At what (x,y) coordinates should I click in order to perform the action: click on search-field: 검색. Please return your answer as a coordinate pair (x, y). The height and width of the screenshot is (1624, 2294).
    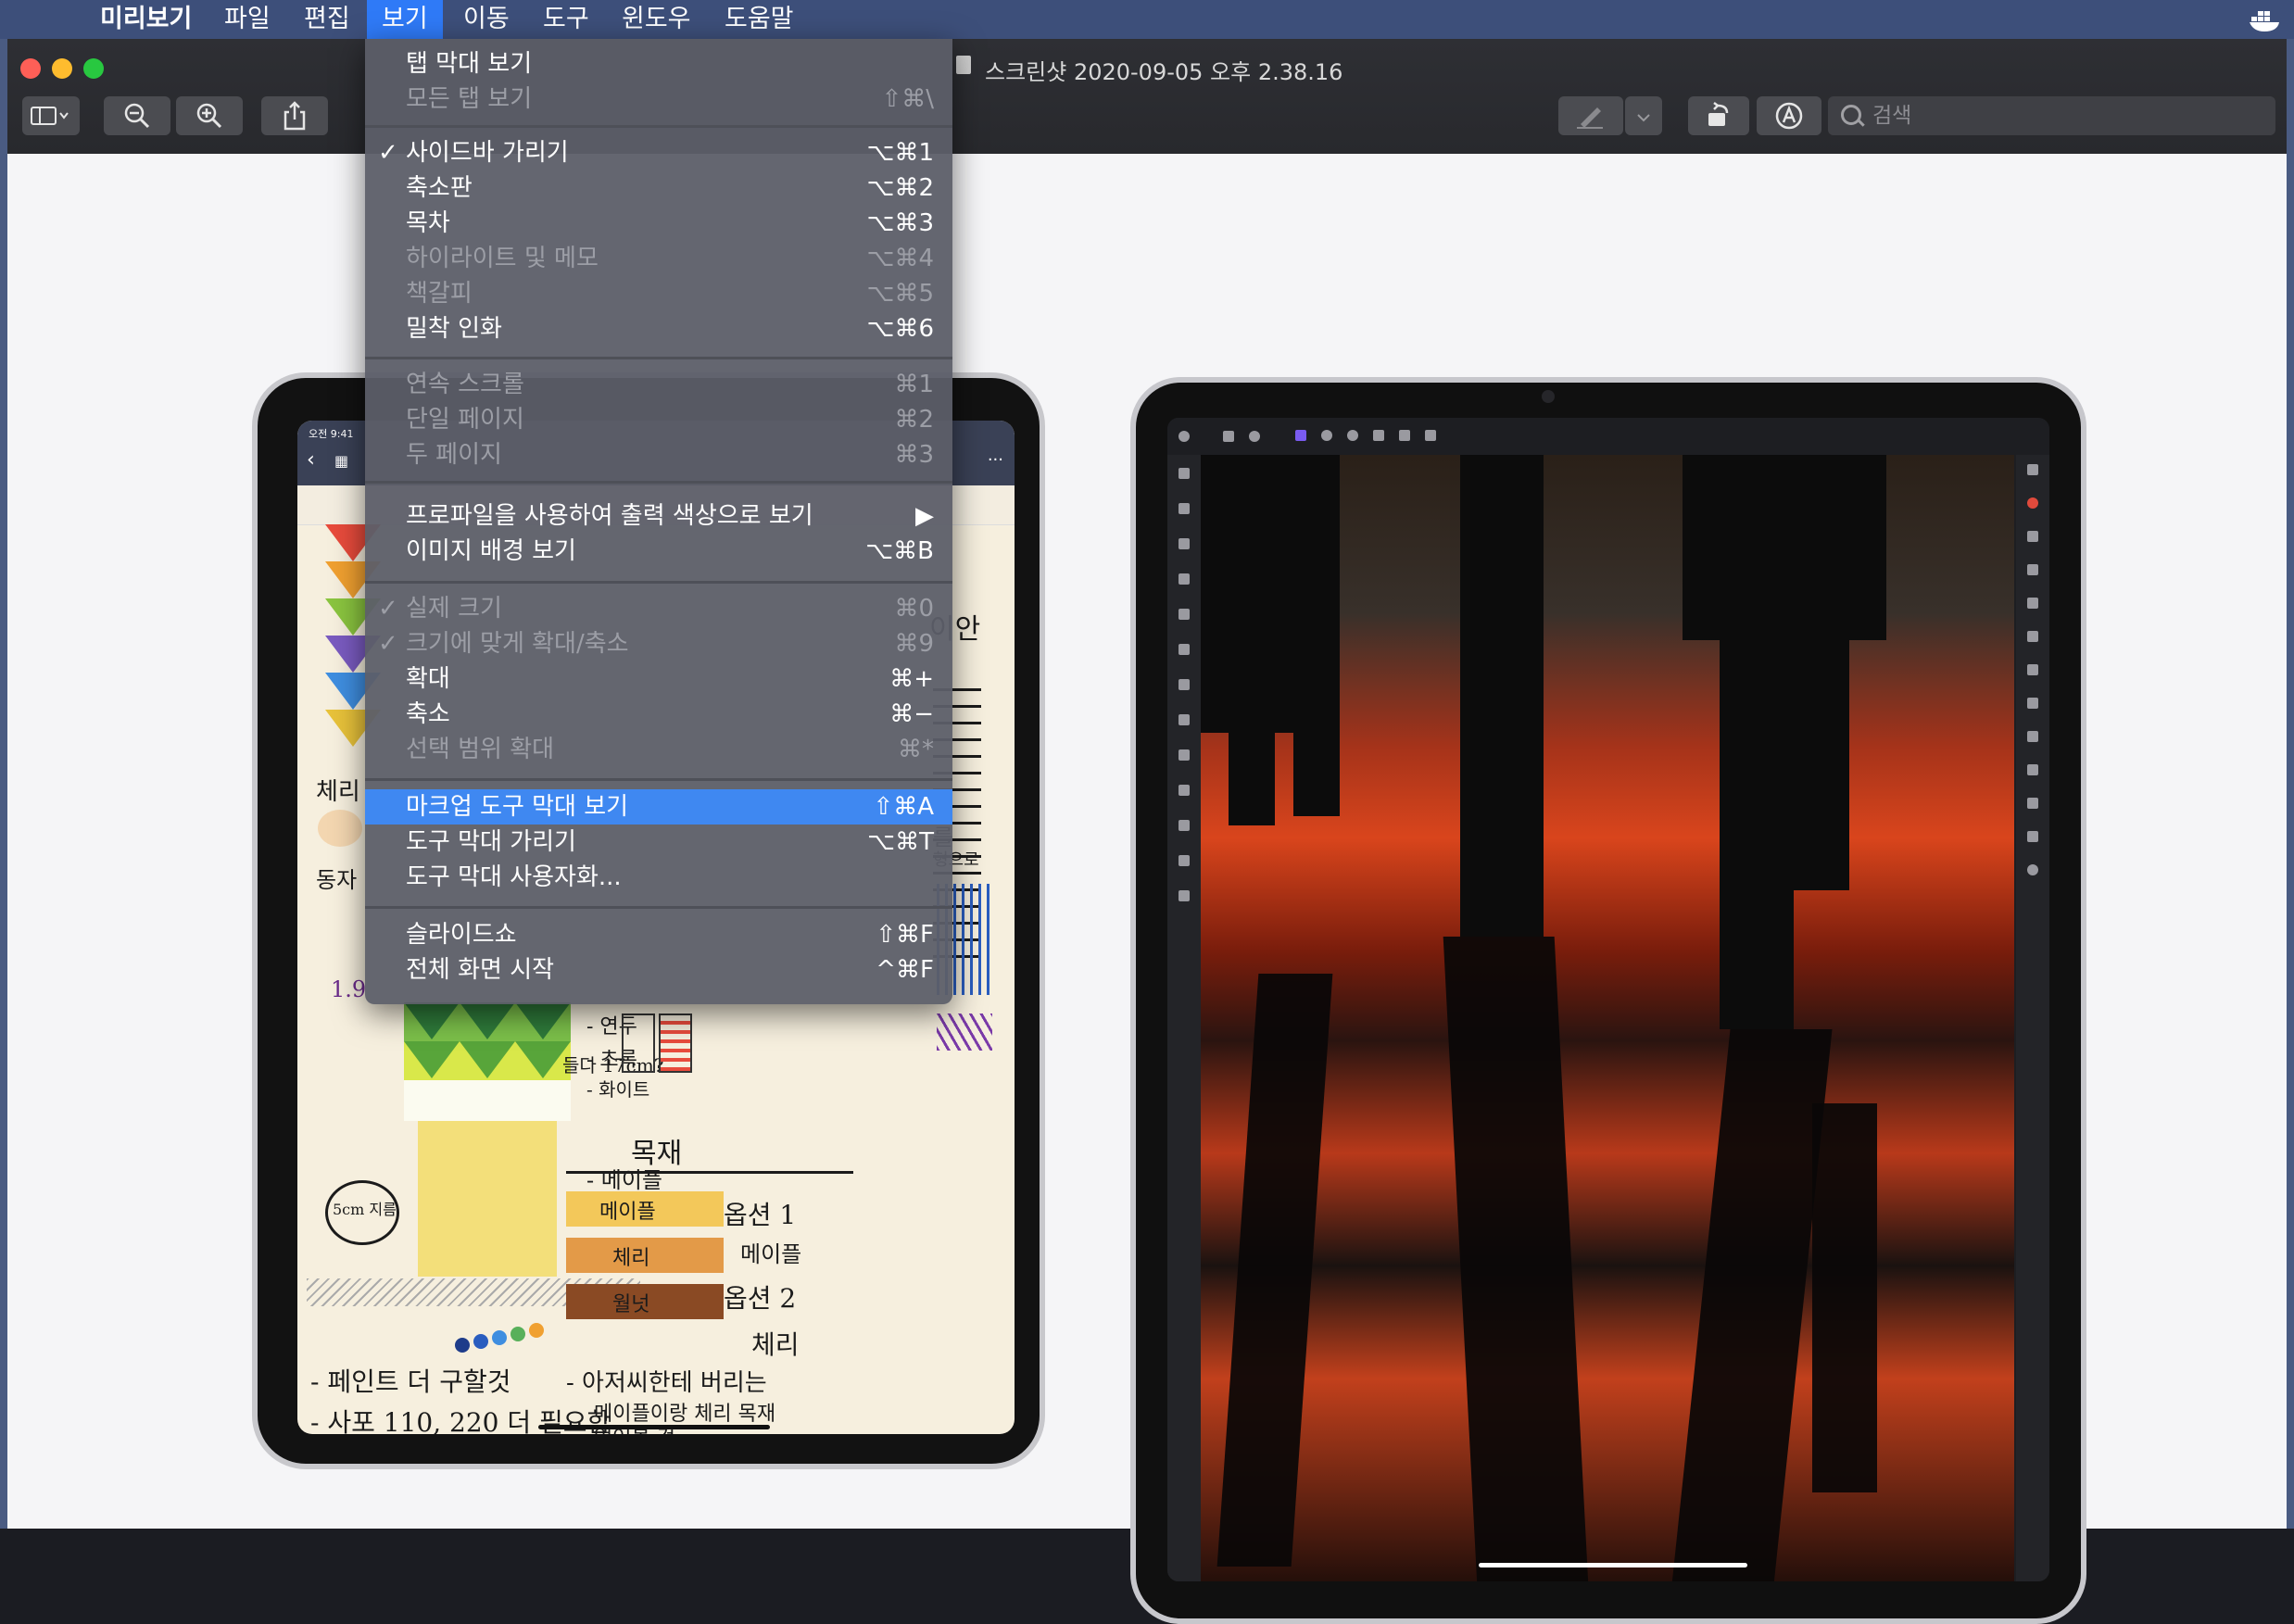
    Looking at the image, I should click on (2051, 115).